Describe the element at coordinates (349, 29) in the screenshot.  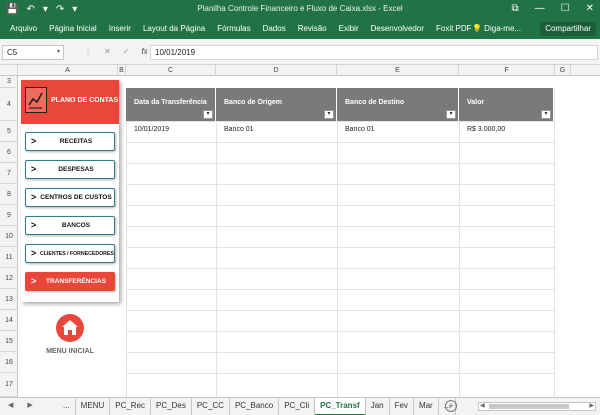
I see `tab-exibir: Exibir` at that location.